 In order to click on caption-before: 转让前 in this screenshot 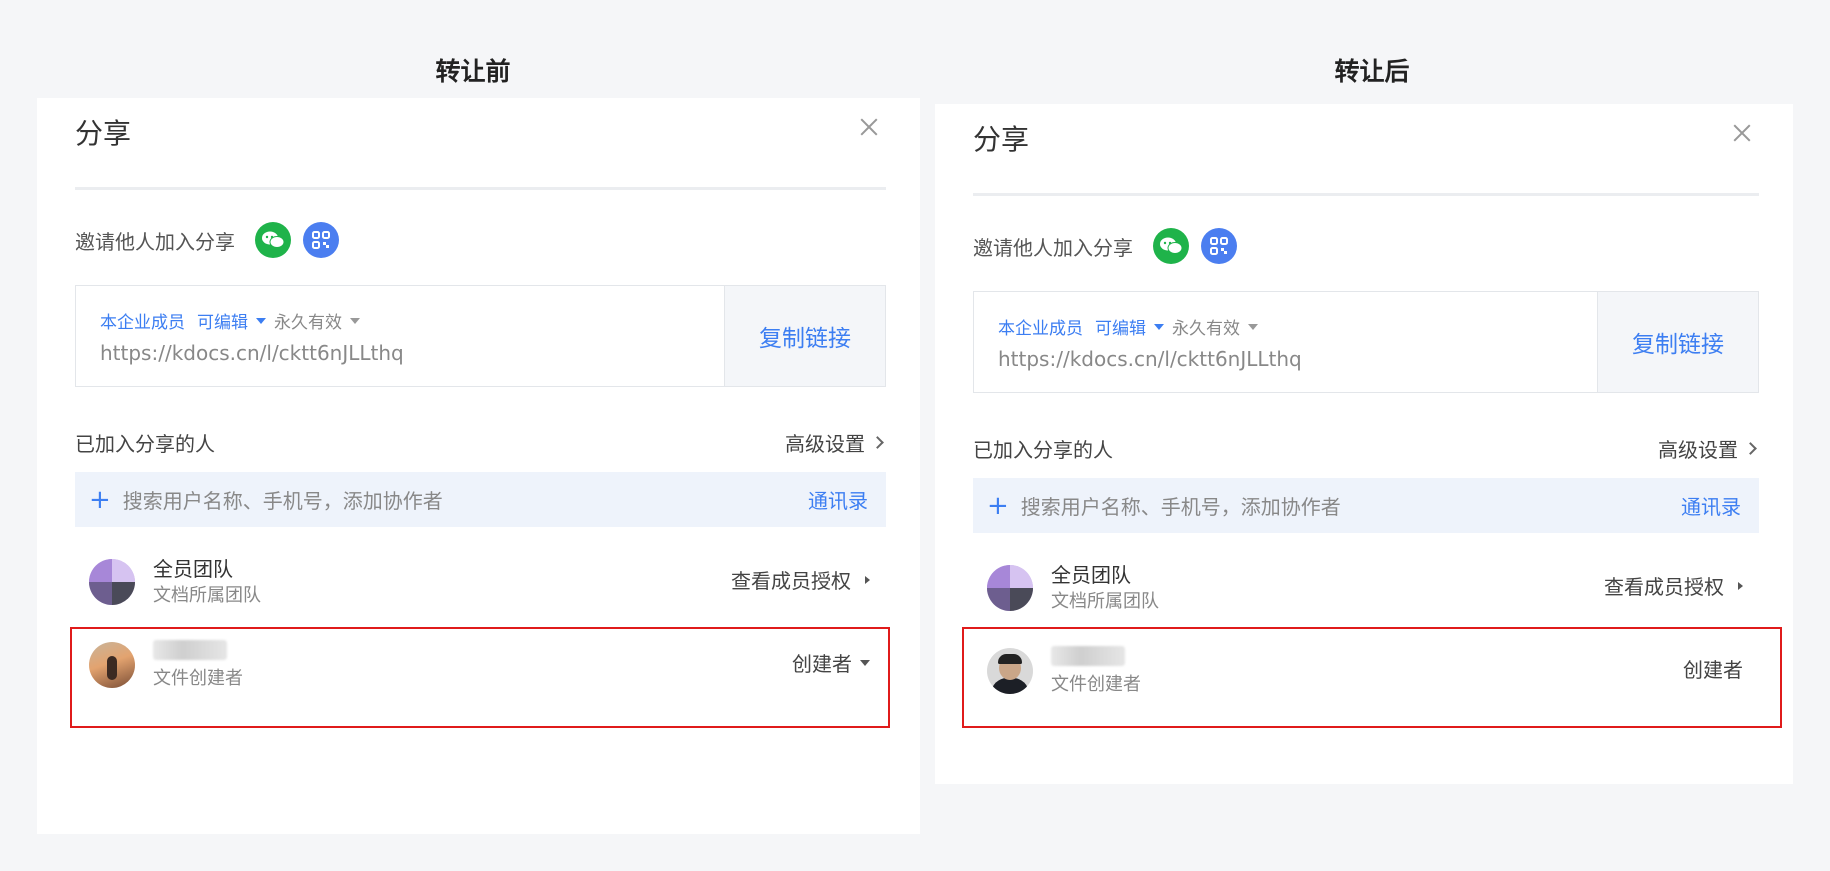, I will do `click(473, 71)`.